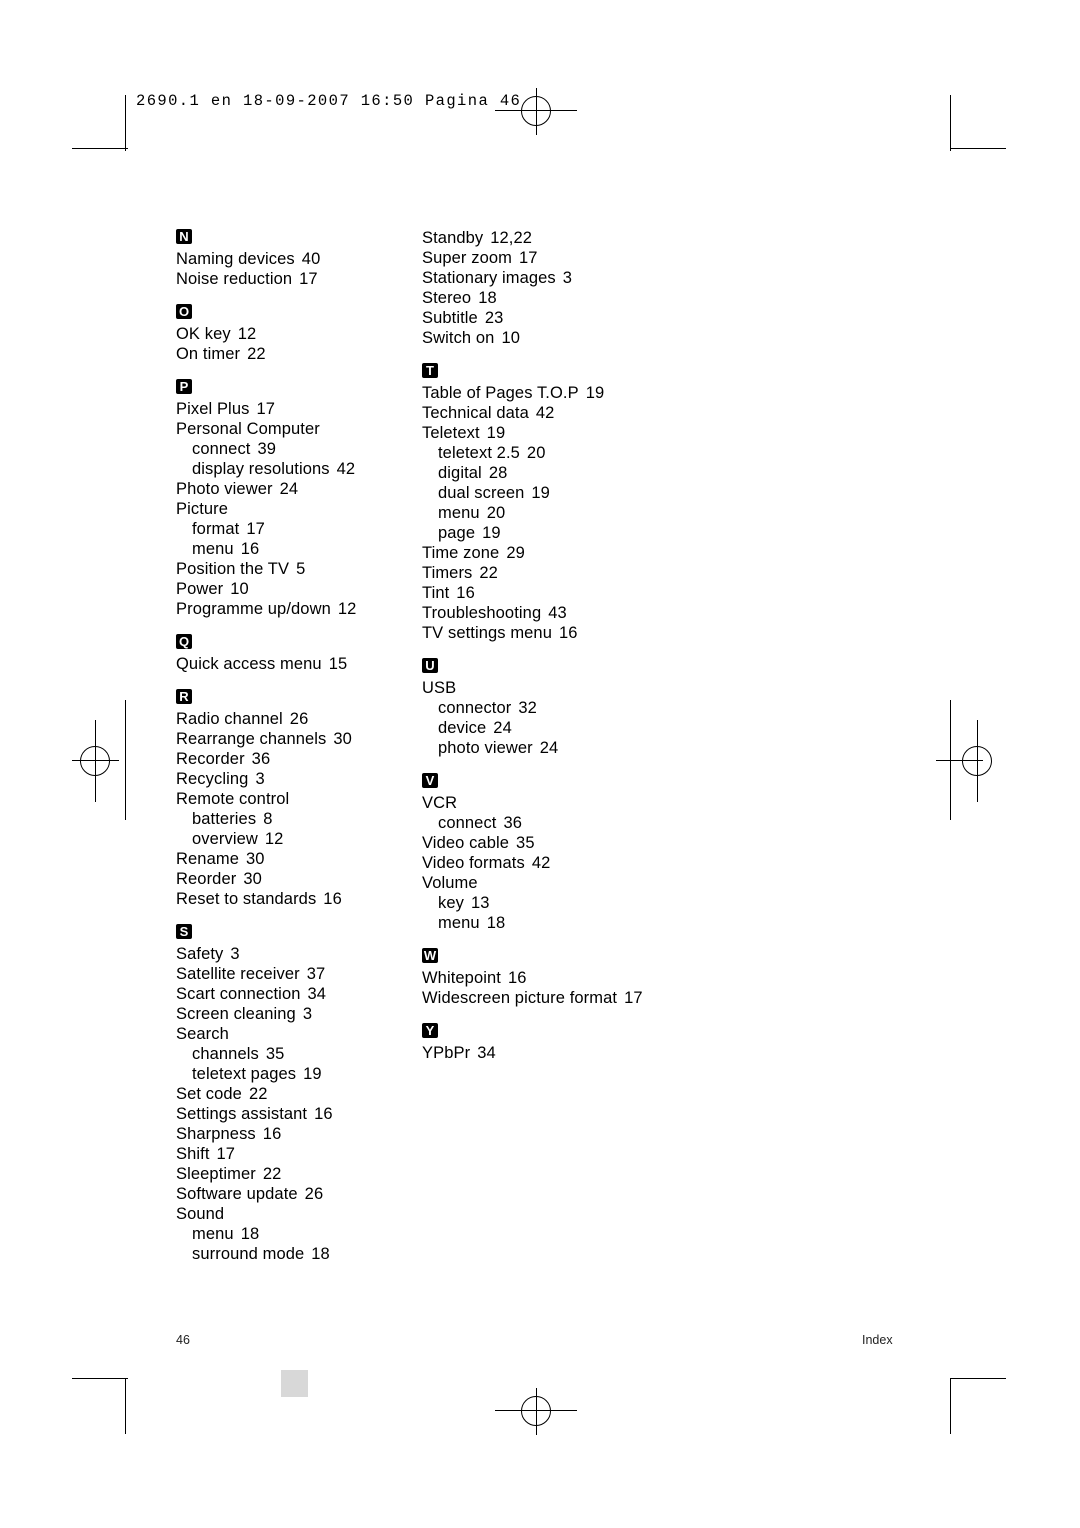 The width and height of the screenshot is (1080, 1528). I want to click on index-subentry: format 17, so click(298, 529).